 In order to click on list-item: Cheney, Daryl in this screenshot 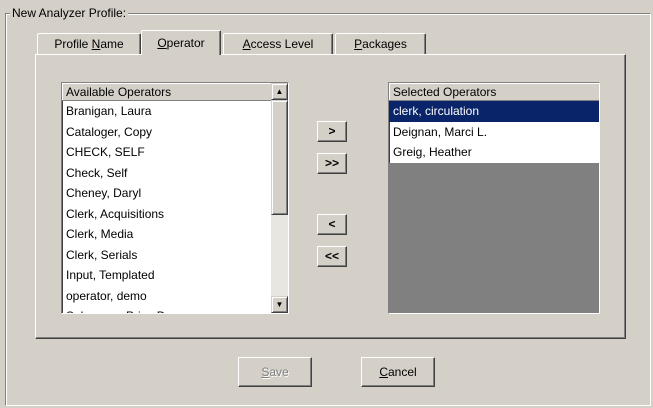, I will do `click(166, 193)`.